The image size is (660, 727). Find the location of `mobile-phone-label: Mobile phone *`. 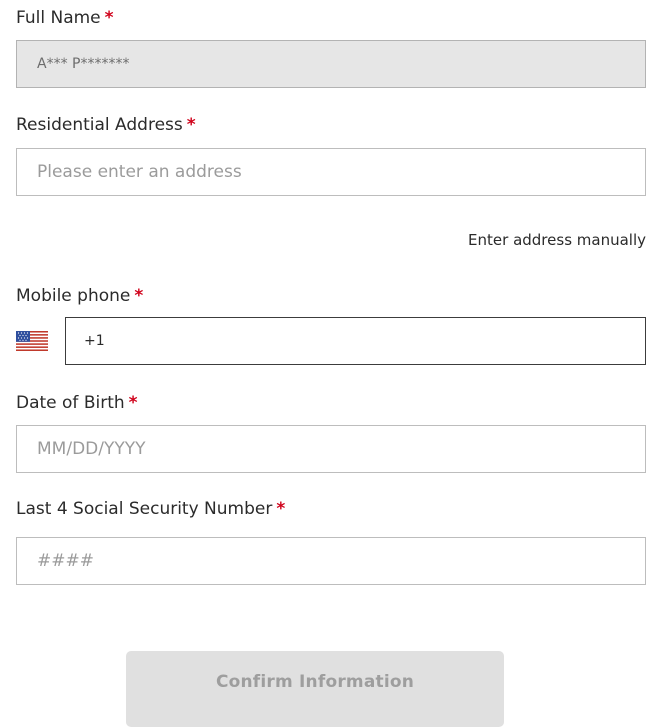

mobile-phone-label: Mobile phone * is located at coordinates (79, 296).